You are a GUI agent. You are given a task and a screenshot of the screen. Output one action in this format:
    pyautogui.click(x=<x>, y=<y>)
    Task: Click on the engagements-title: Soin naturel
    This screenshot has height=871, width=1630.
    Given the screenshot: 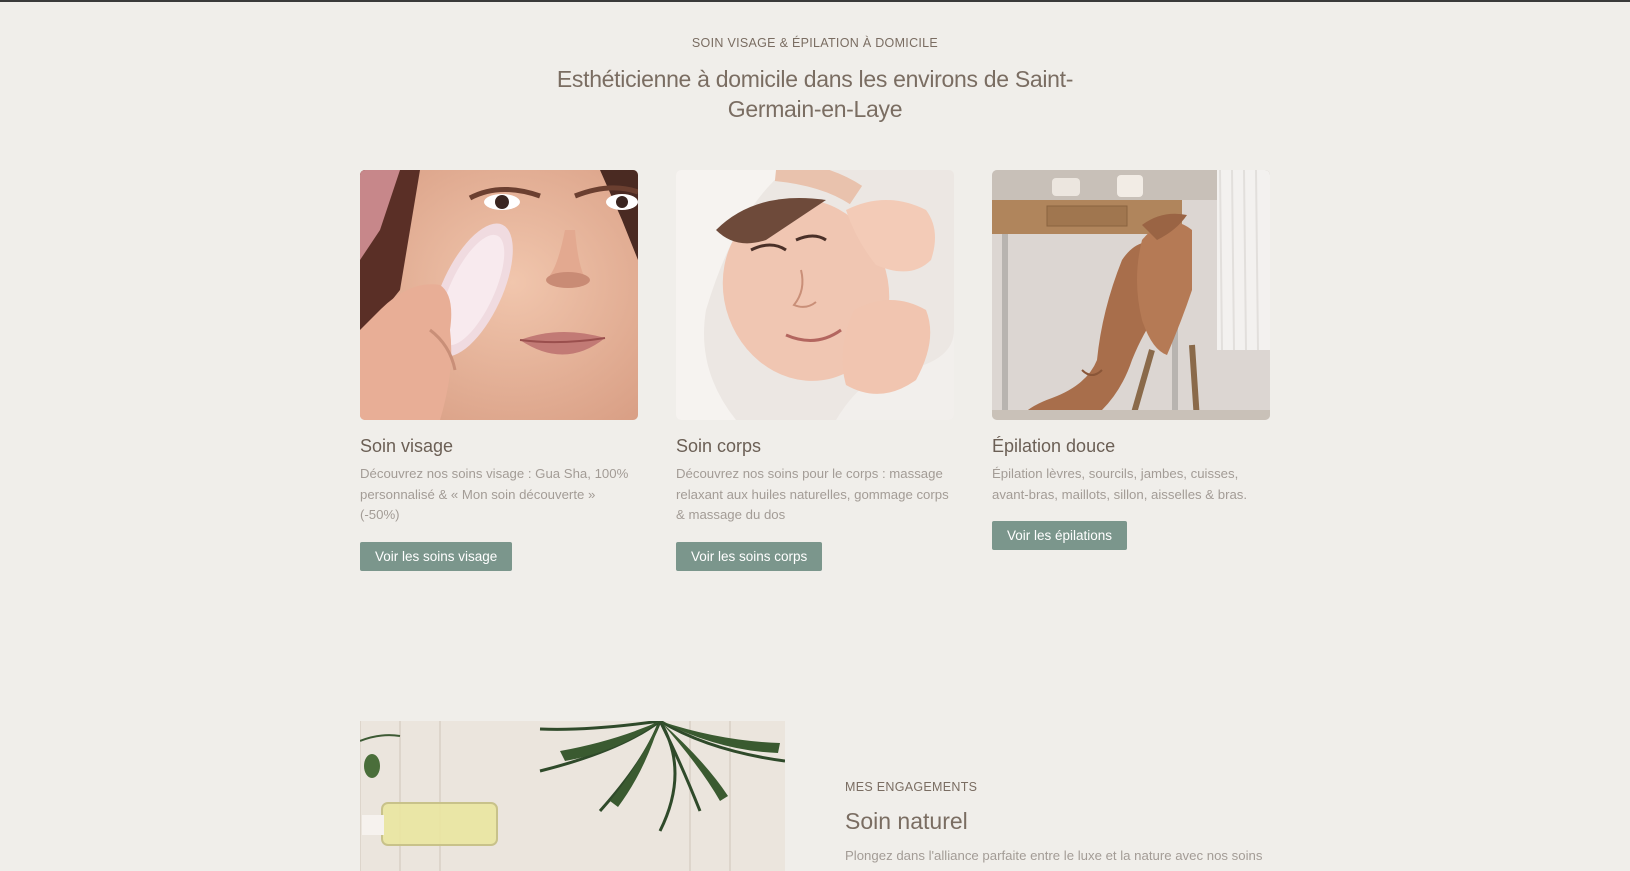 What is the action you would take?
    pyautogui.click(x=906, y=821)
    